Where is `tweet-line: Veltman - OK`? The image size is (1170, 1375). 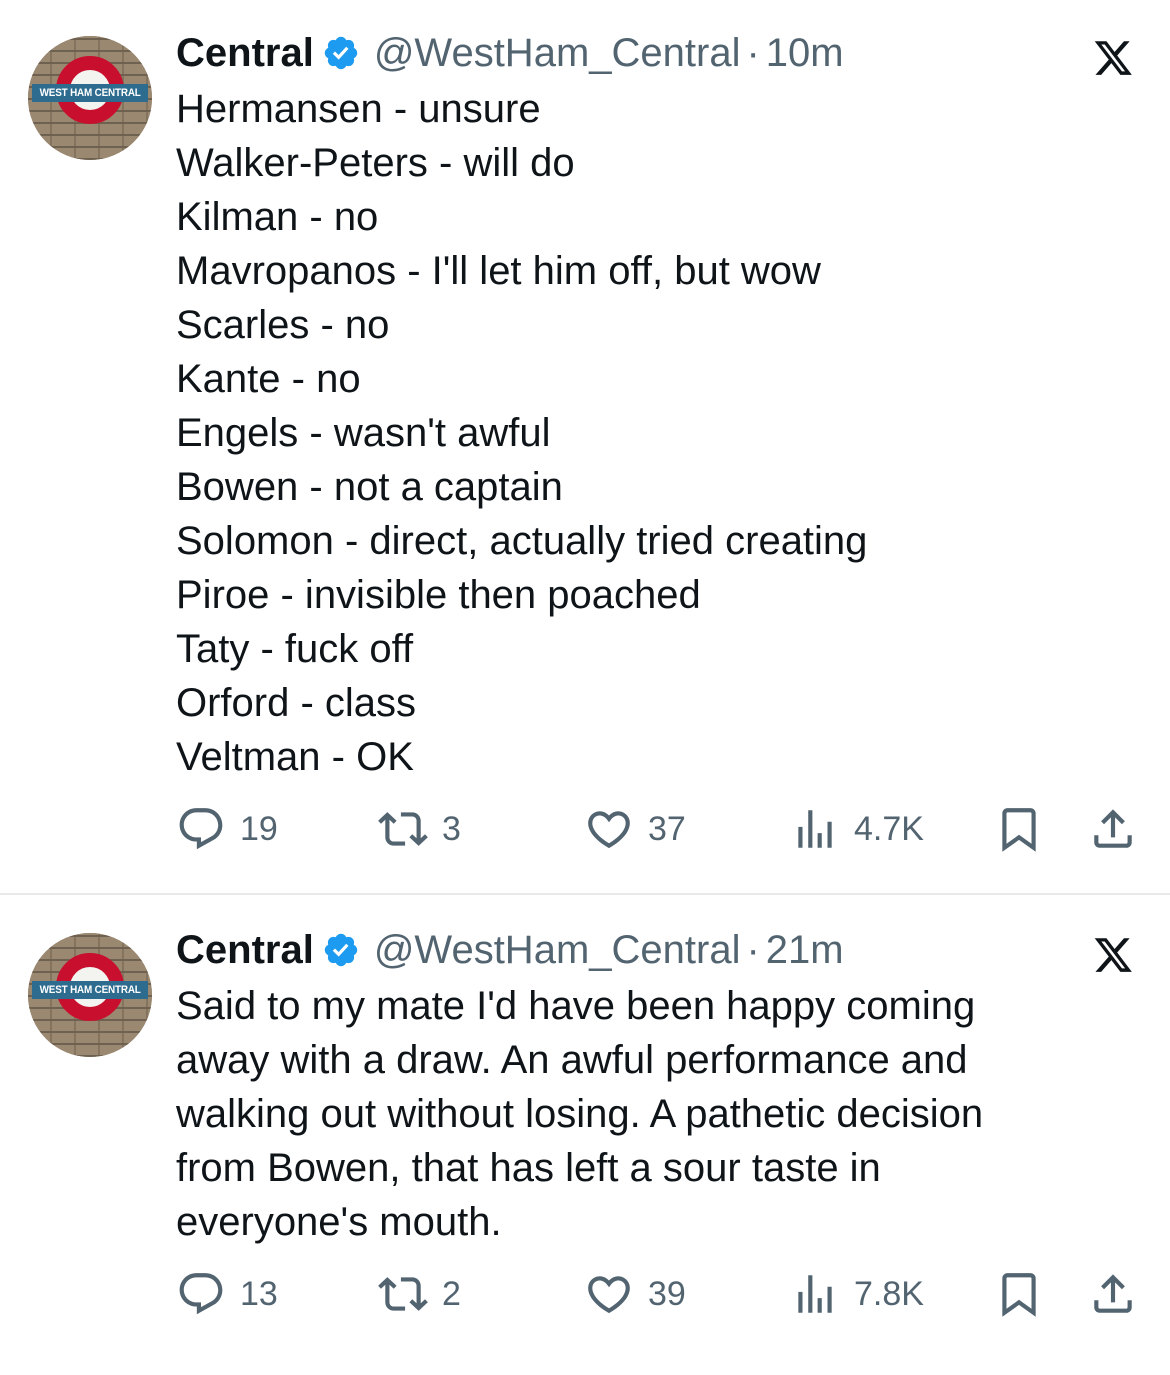 tweet-line: Veltman - OK is located at coordinates (295, 757).